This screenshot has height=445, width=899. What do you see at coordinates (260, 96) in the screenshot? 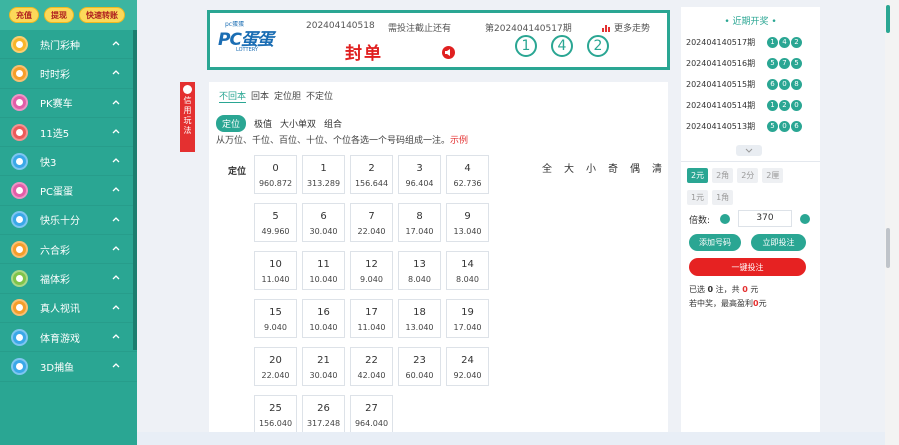
I see `tab-return: 回本` at bounding box center [260, 96].